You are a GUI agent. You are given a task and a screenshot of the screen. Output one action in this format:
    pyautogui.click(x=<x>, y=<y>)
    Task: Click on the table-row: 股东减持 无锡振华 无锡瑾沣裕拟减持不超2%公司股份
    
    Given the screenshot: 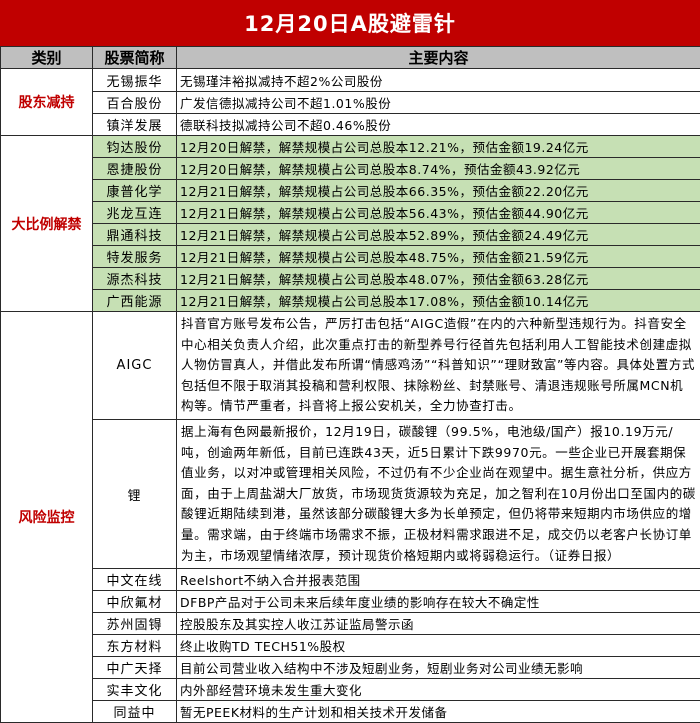 What is the action you would take?
    pyautogui.click(x=350, y=80)
    